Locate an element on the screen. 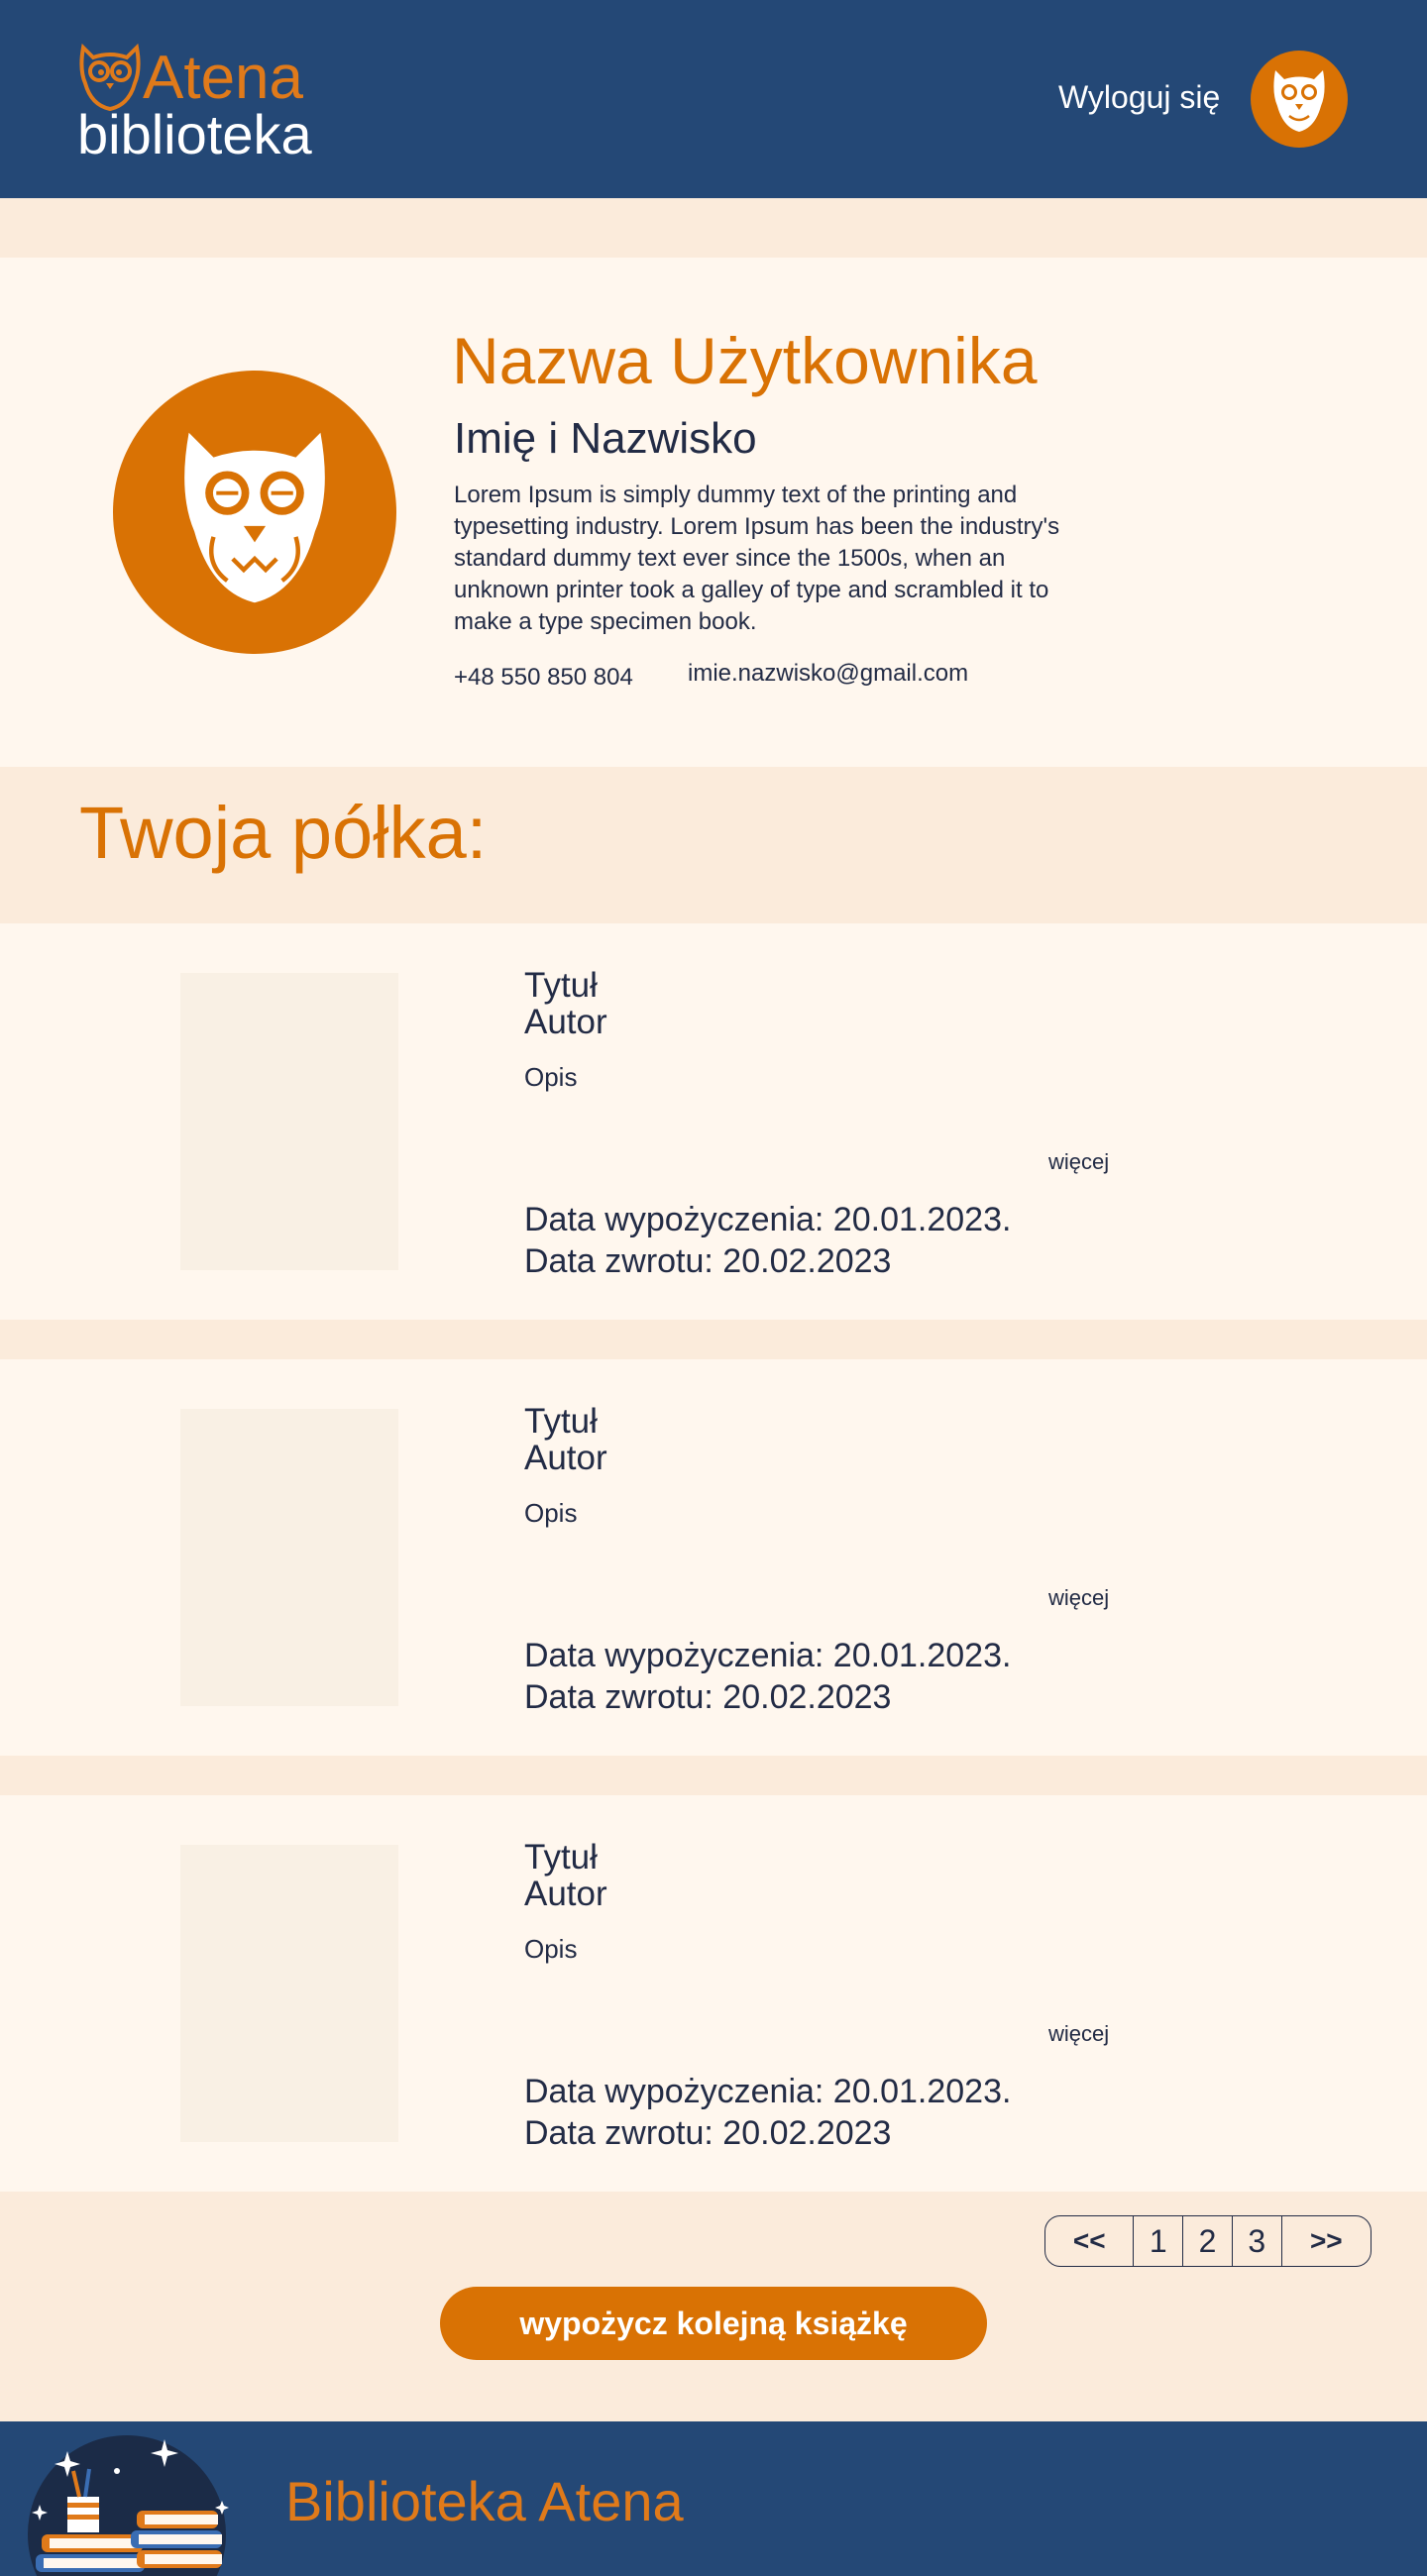 This screenshot has height=2576, width=1427. header: Atena biblioteka Wyloguj się is located at coordinates (713, 99).